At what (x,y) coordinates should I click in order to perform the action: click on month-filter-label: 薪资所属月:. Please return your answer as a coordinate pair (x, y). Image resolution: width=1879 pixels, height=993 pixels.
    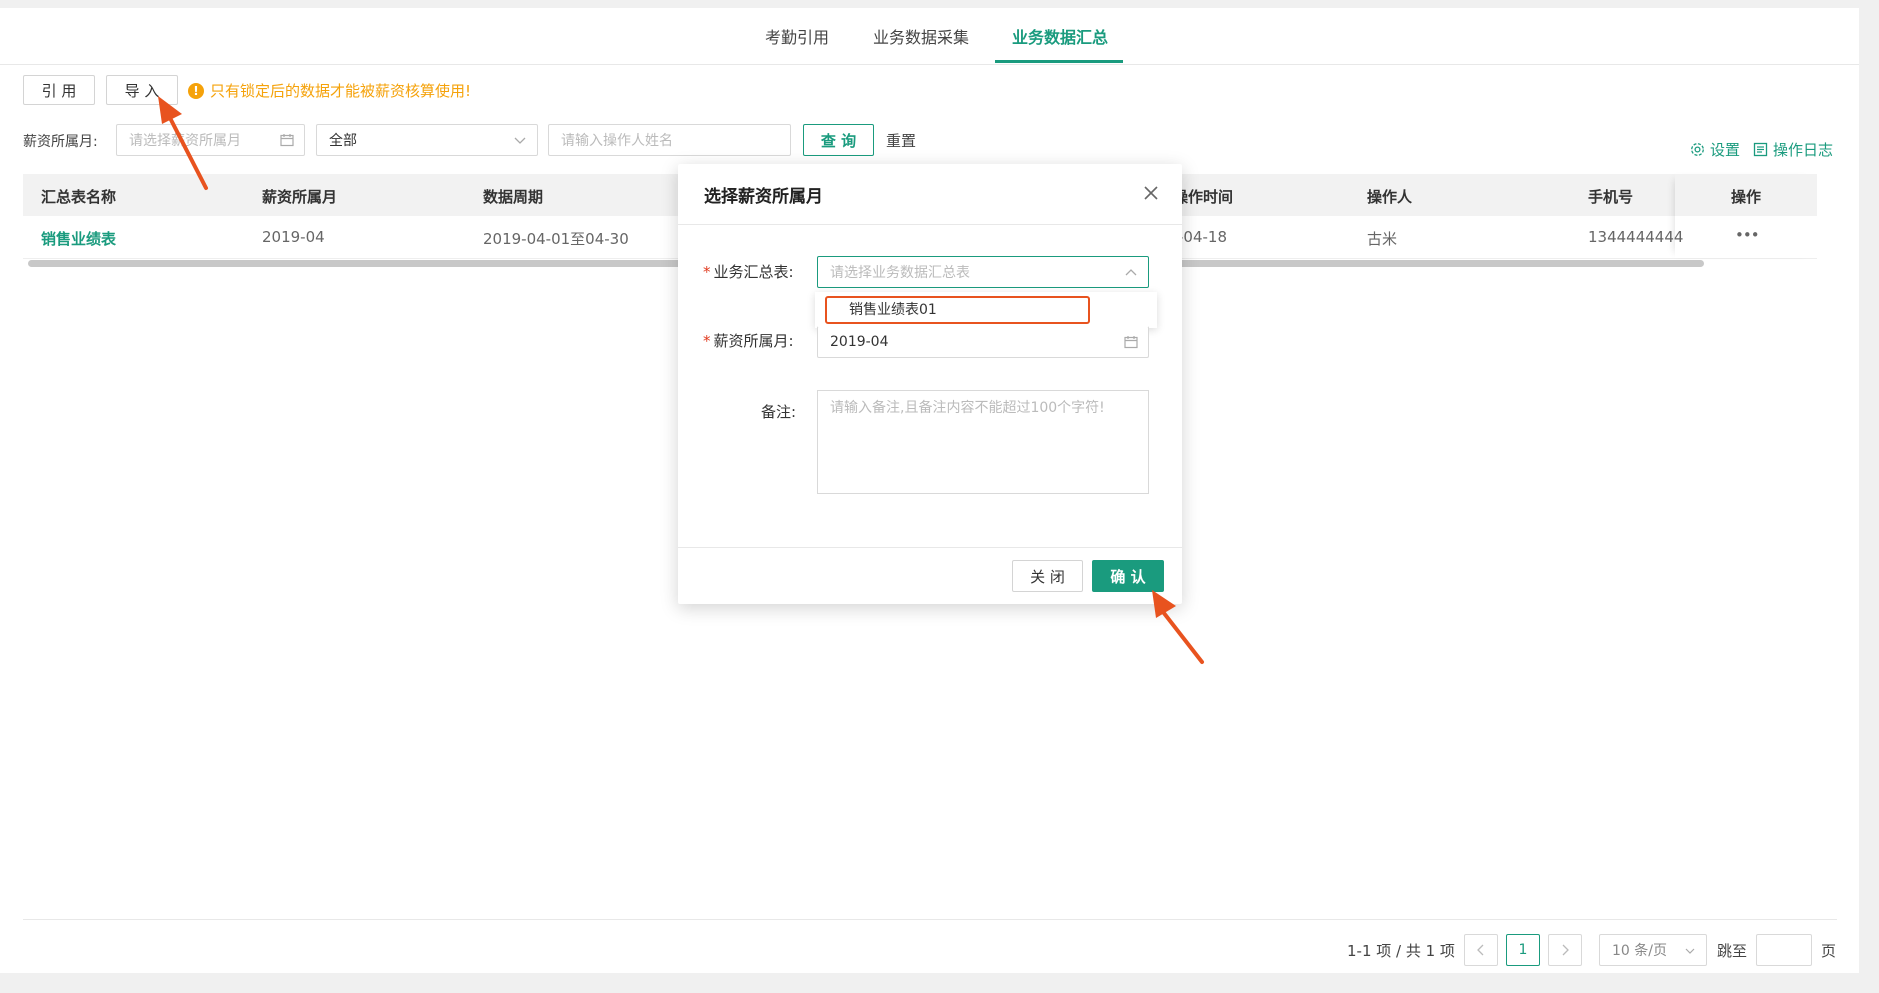
    Looking at the image, I should click on (60, 142).